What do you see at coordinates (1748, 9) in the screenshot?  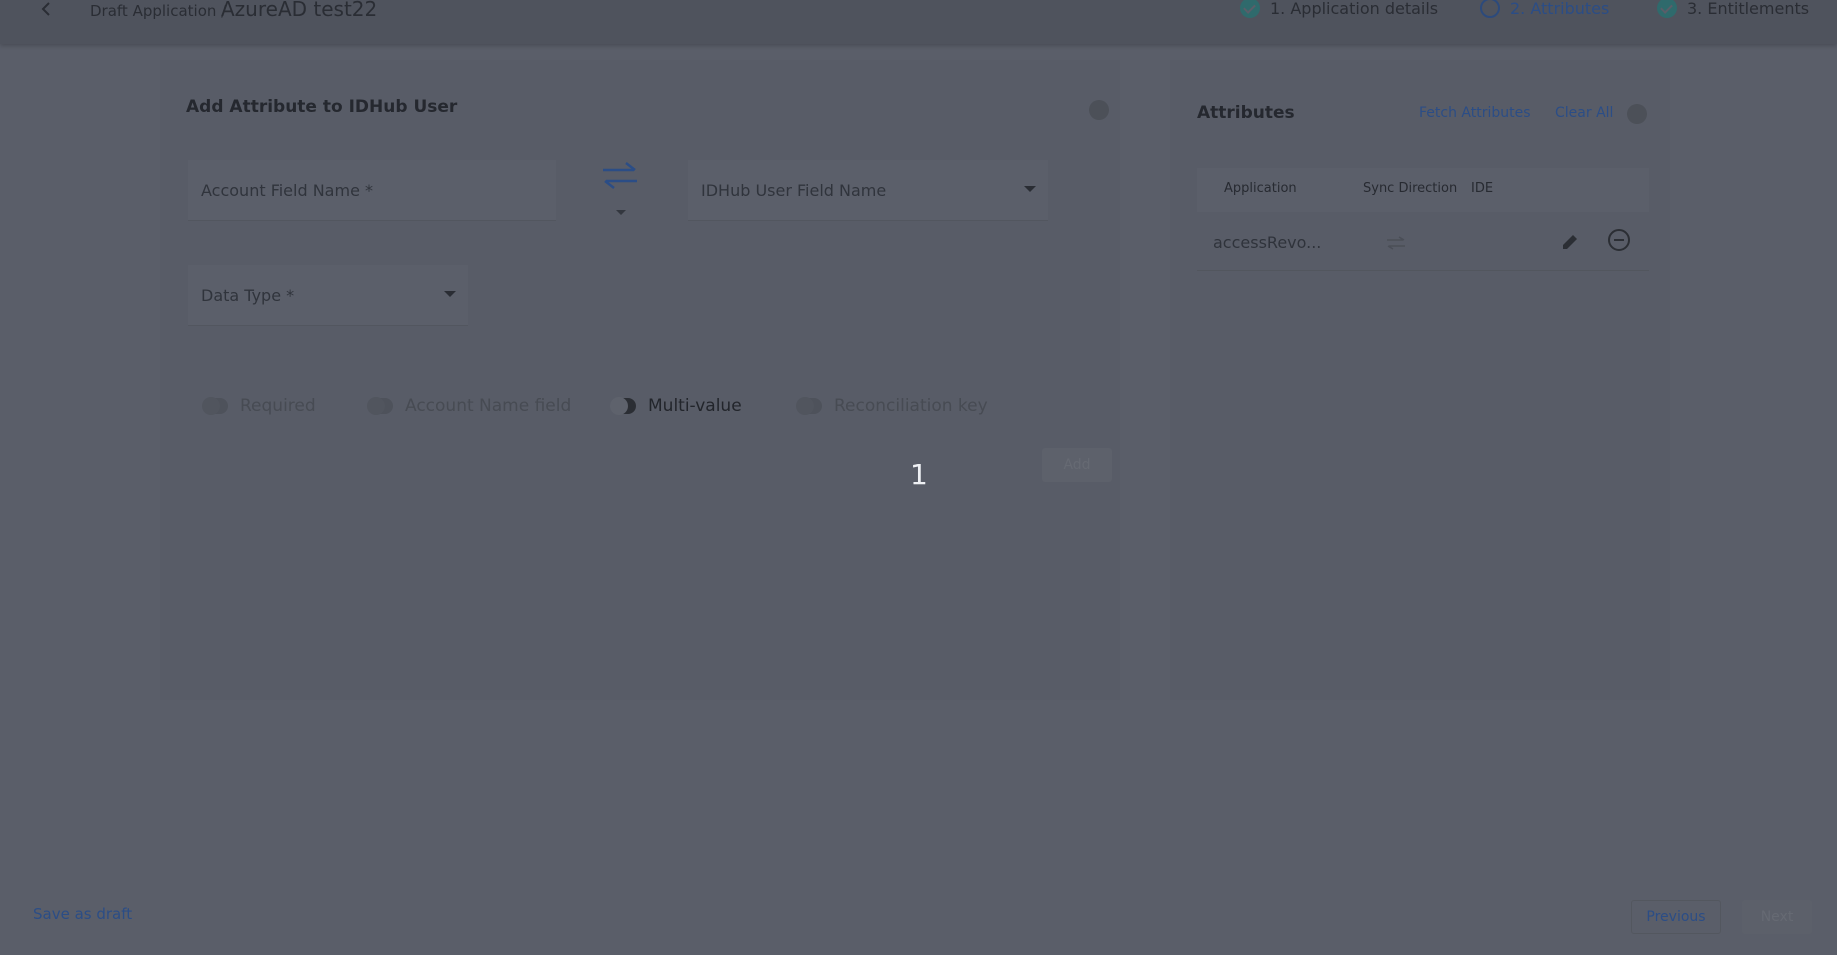 I see `step-label: 3. Entitlements` at bounding box center [1748, 9].